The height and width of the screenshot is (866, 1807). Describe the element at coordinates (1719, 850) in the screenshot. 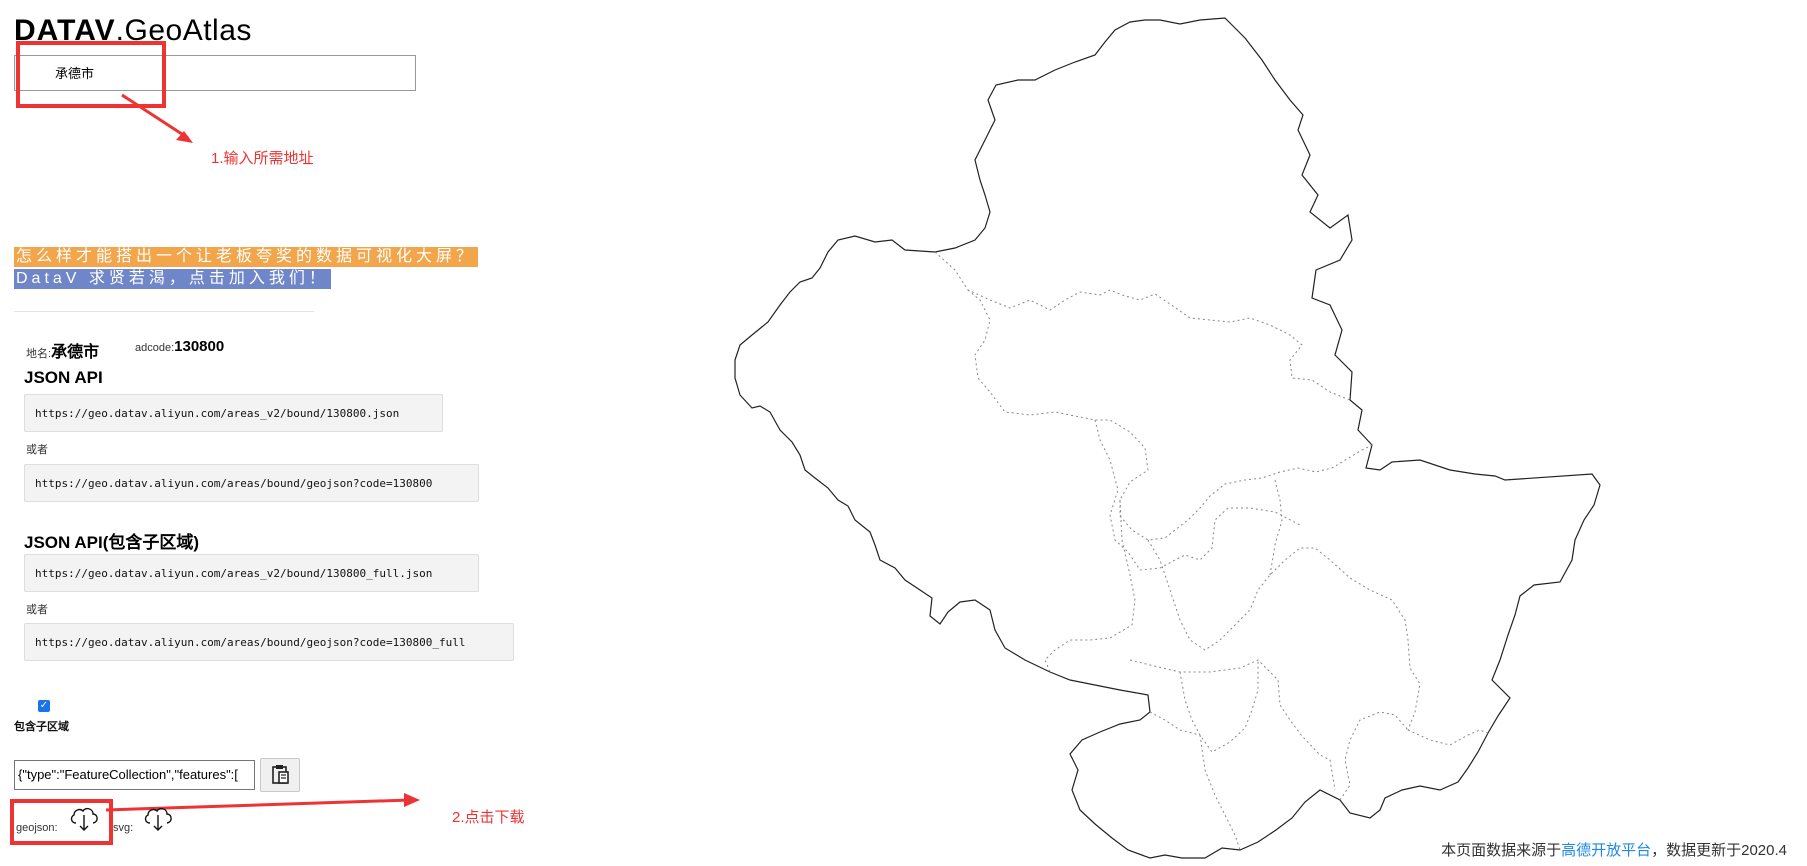

I see `footer-suffix: ，数据更新于2020.4` at that location.